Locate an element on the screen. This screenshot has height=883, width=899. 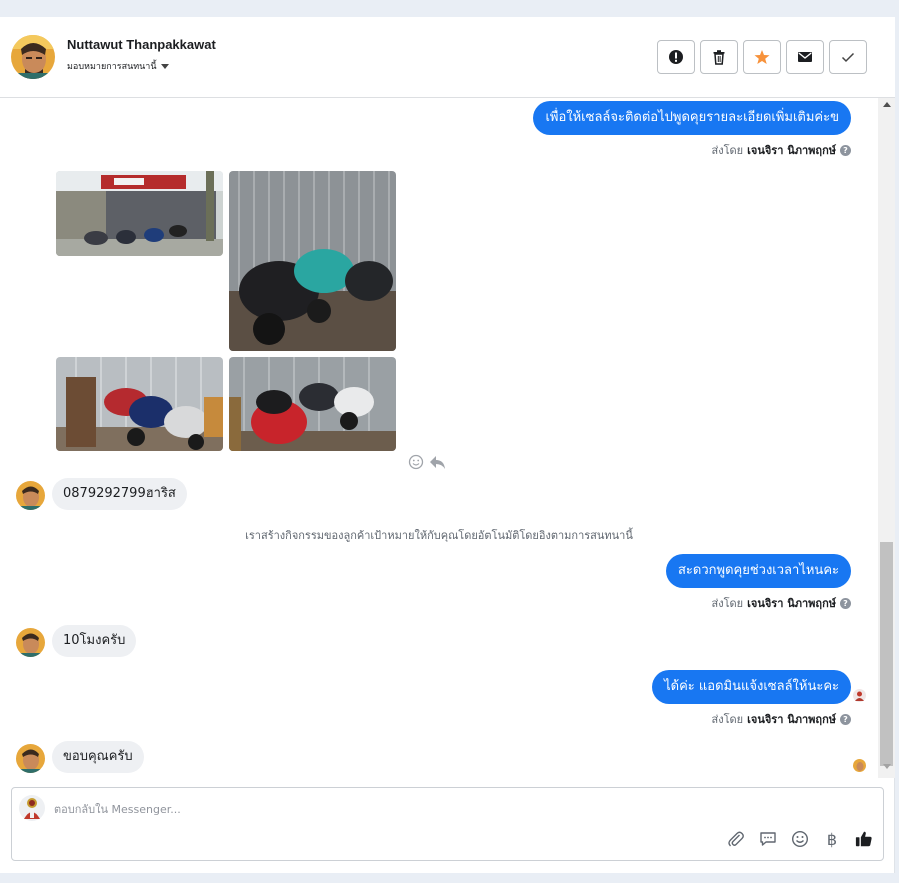
smiley-icon is located at coordinates (800, 839).